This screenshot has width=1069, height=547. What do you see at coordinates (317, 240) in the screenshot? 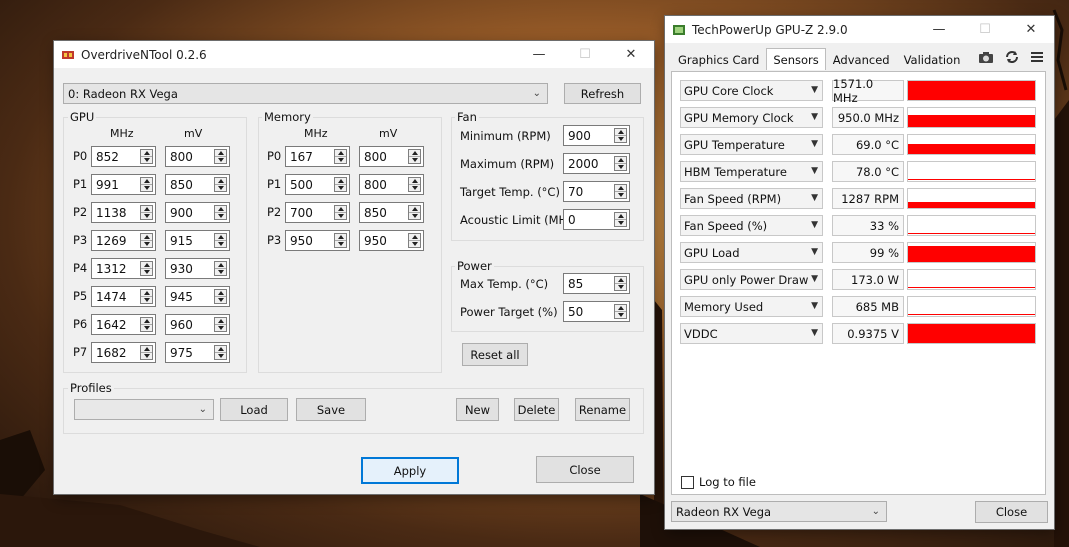
I see `mem-mhz-input: 950` at bounding box center [317, 240].